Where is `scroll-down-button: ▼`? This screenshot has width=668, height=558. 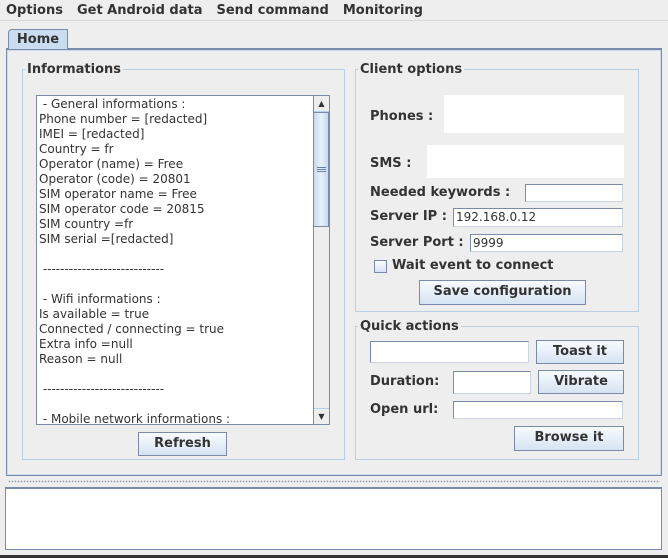
scroll-down-button: ▼ is located at coordinates (321, 416).